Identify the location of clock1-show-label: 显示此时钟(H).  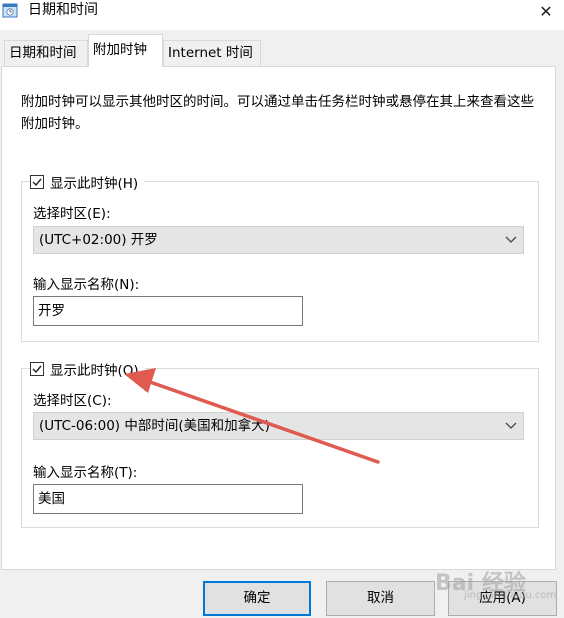
(94, 184).